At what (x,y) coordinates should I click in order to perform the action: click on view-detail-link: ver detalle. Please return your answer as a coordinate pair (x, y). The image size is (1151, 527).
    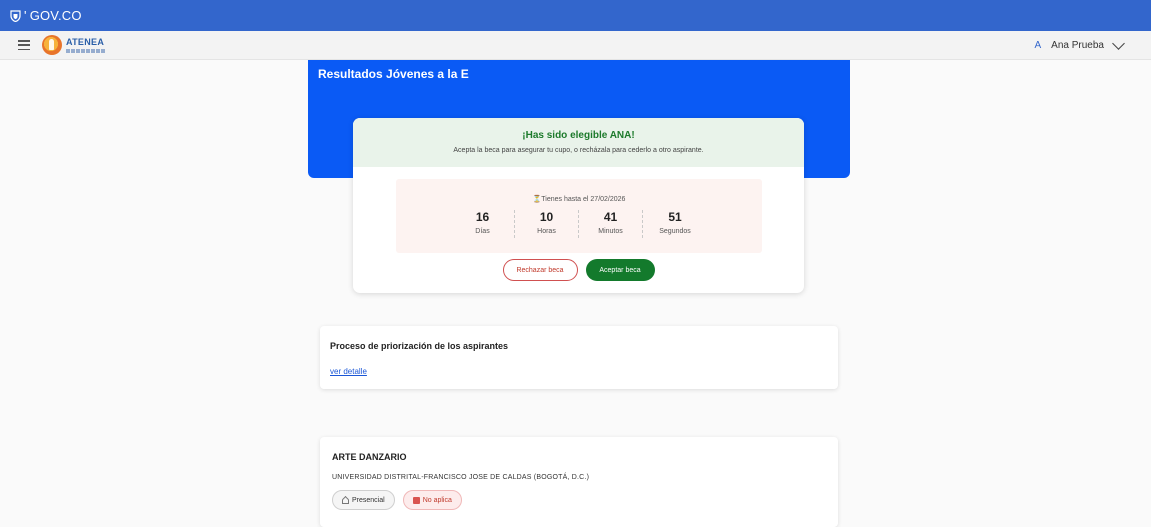
    Looking at the image, I should click on (348, 371).